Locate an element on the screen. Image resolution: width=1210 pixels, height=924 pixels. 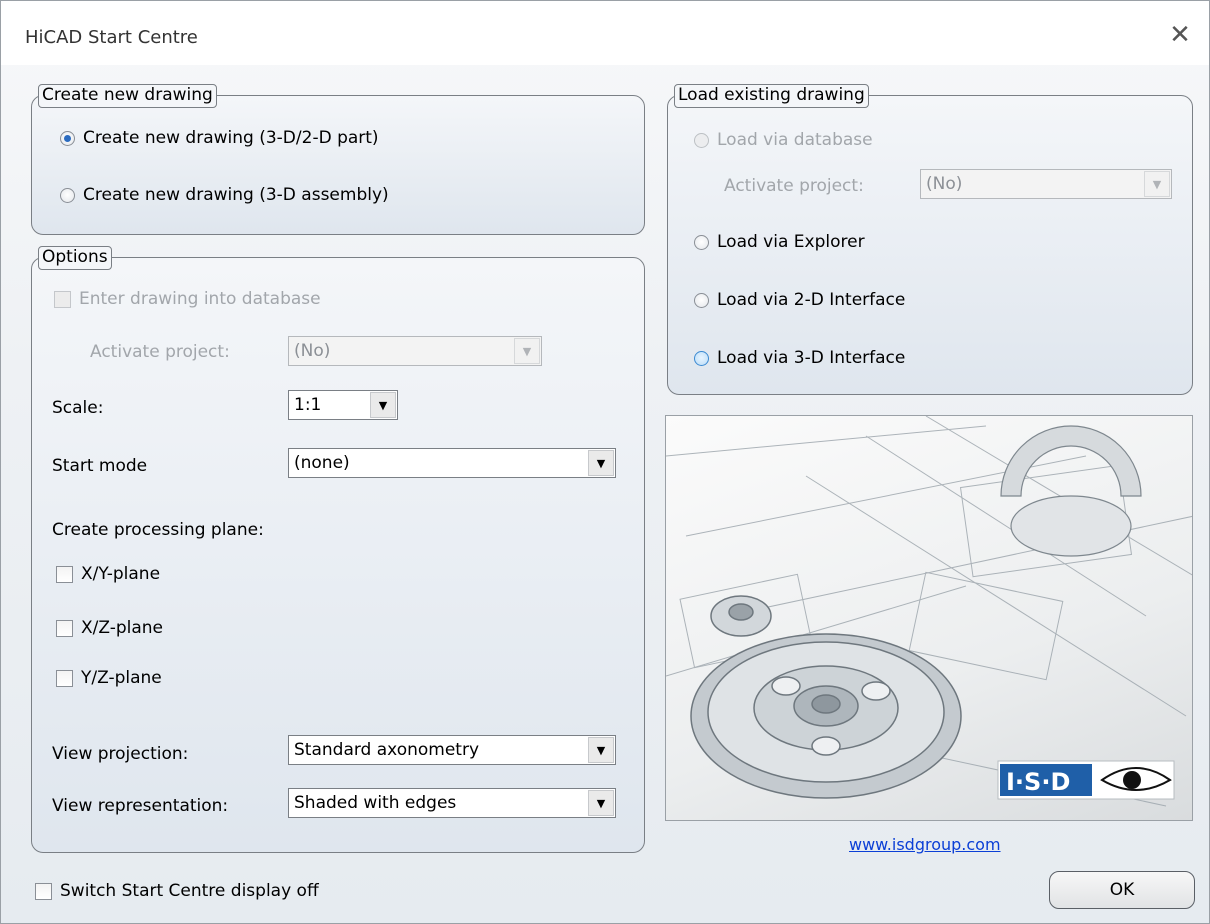
activate-project-label: Activate project: is located at coordinates (160, 352).